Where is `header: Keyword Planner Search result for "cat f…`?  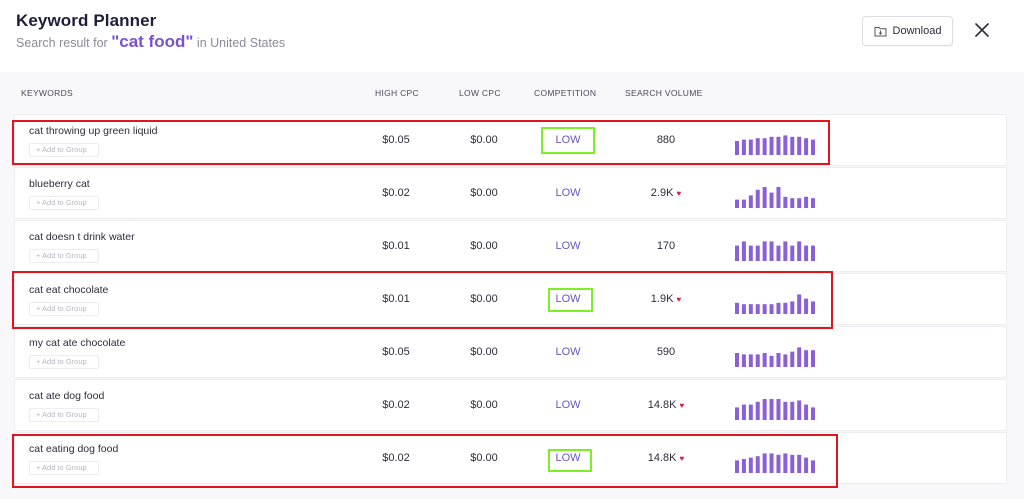
header: Keyword Planner Search result for "cat f… is located at coordinates (512, 36).